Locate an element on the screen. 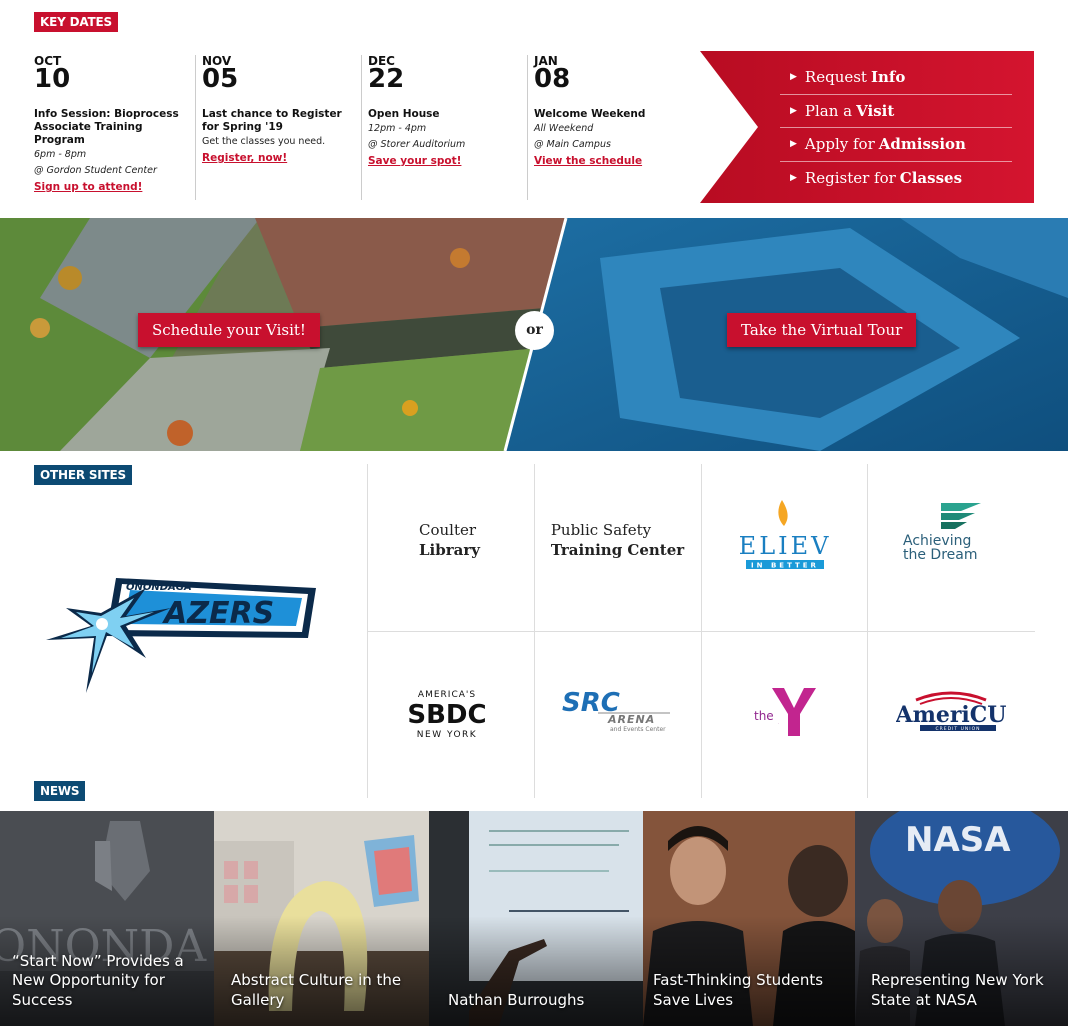 This screenshot has height=1026, width=1068. event-title: Last chance to Register for Spring '19 is located at coordinates (272, 120).